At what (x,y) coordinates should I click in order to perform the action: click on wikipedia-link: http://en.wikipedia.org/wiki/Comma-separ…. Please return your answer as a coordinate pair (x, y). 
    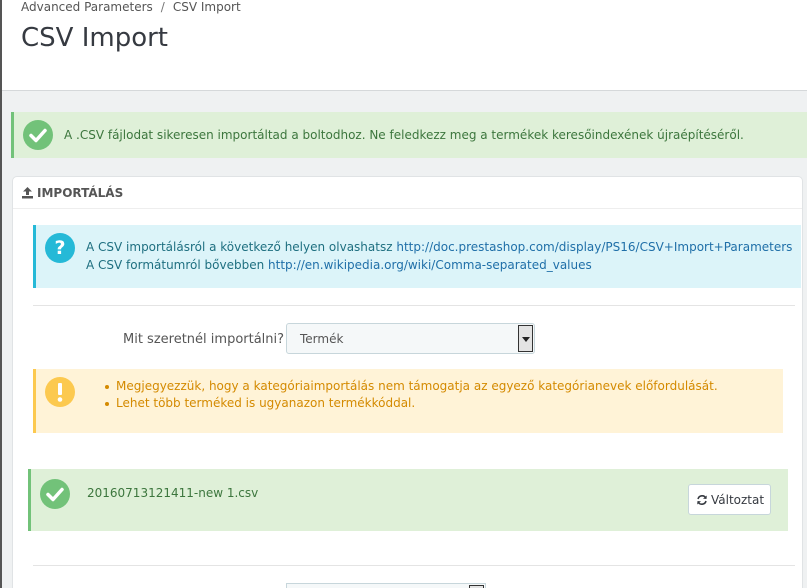
    Looking at the image, I should click on (430, 265).